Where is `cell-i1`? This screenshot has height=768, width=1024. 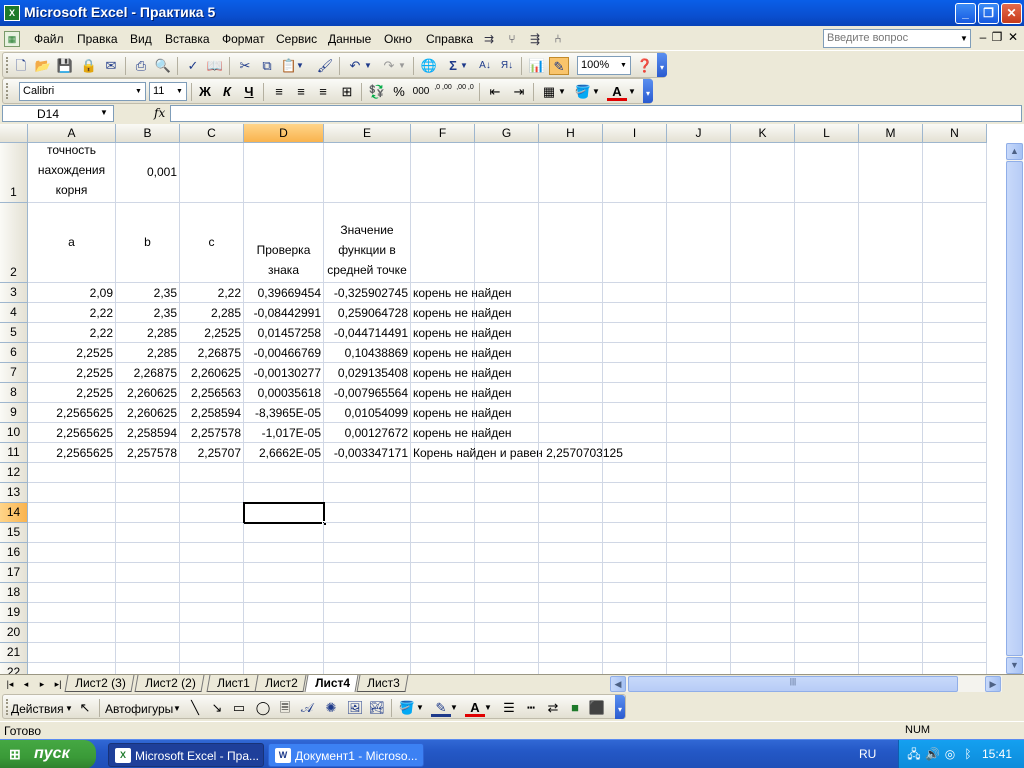
cell-i1 is located at coordinates (635, 173).